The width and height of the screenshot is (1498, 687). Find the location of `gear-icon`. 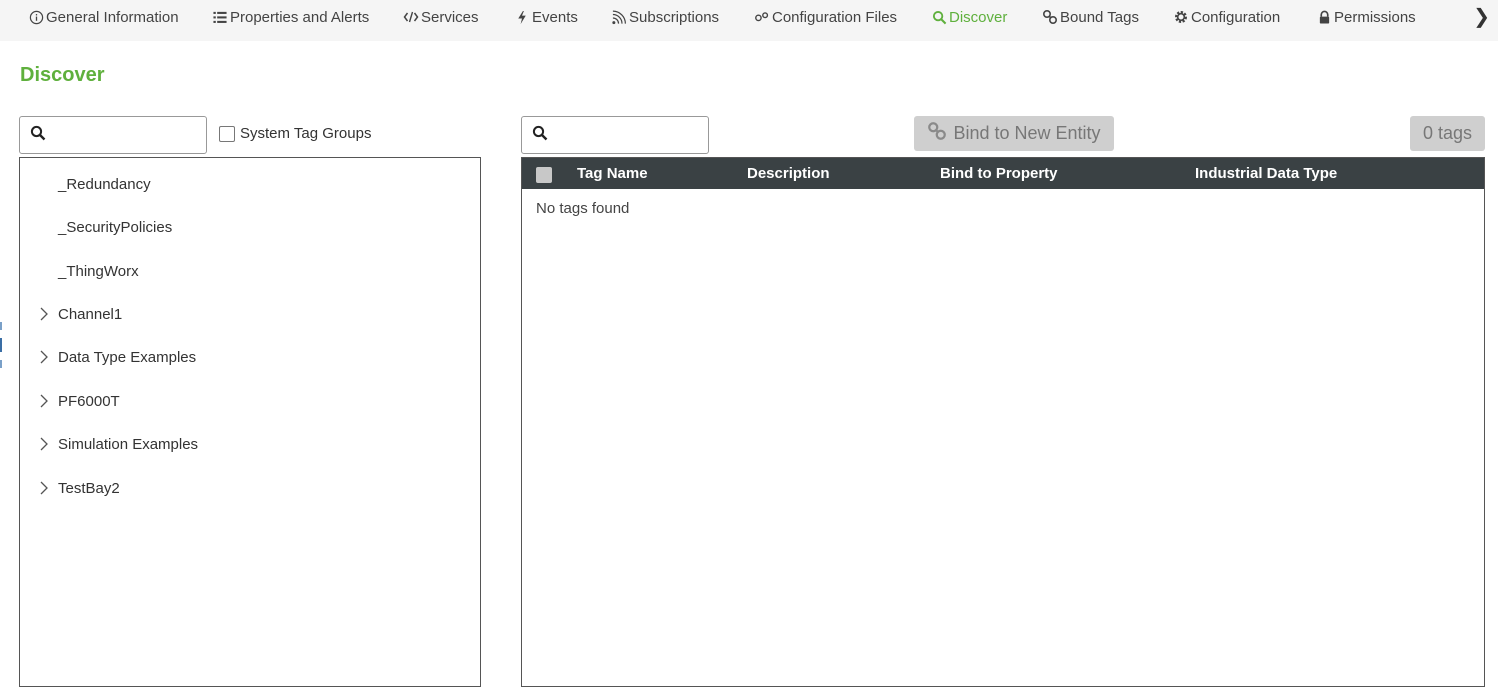

gear-icon is located at coordinates (1181, 17).